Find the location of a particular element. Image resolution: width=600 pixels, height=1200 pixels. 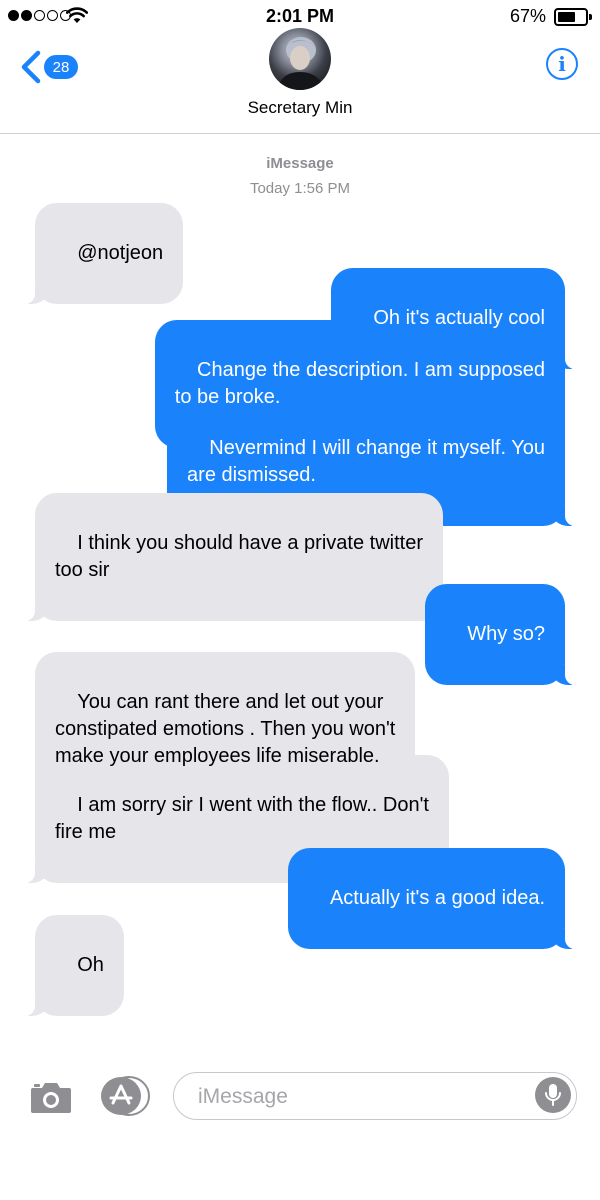

info-button: i is located at coordinates (562, 64).